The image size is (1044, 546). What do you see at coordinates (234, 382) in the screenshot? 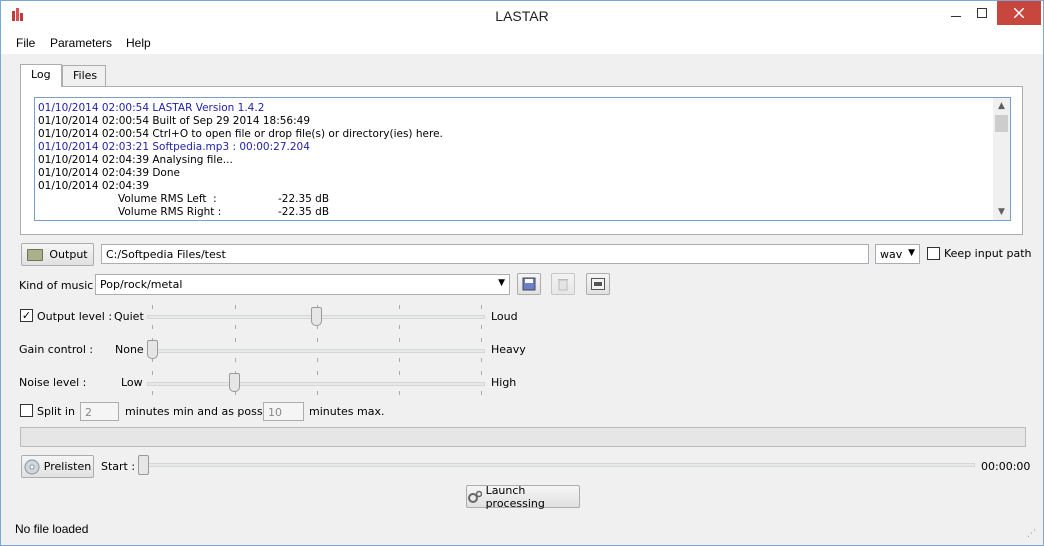
I see `noise-level-slider-thumb` at bounding box center [234, 382].